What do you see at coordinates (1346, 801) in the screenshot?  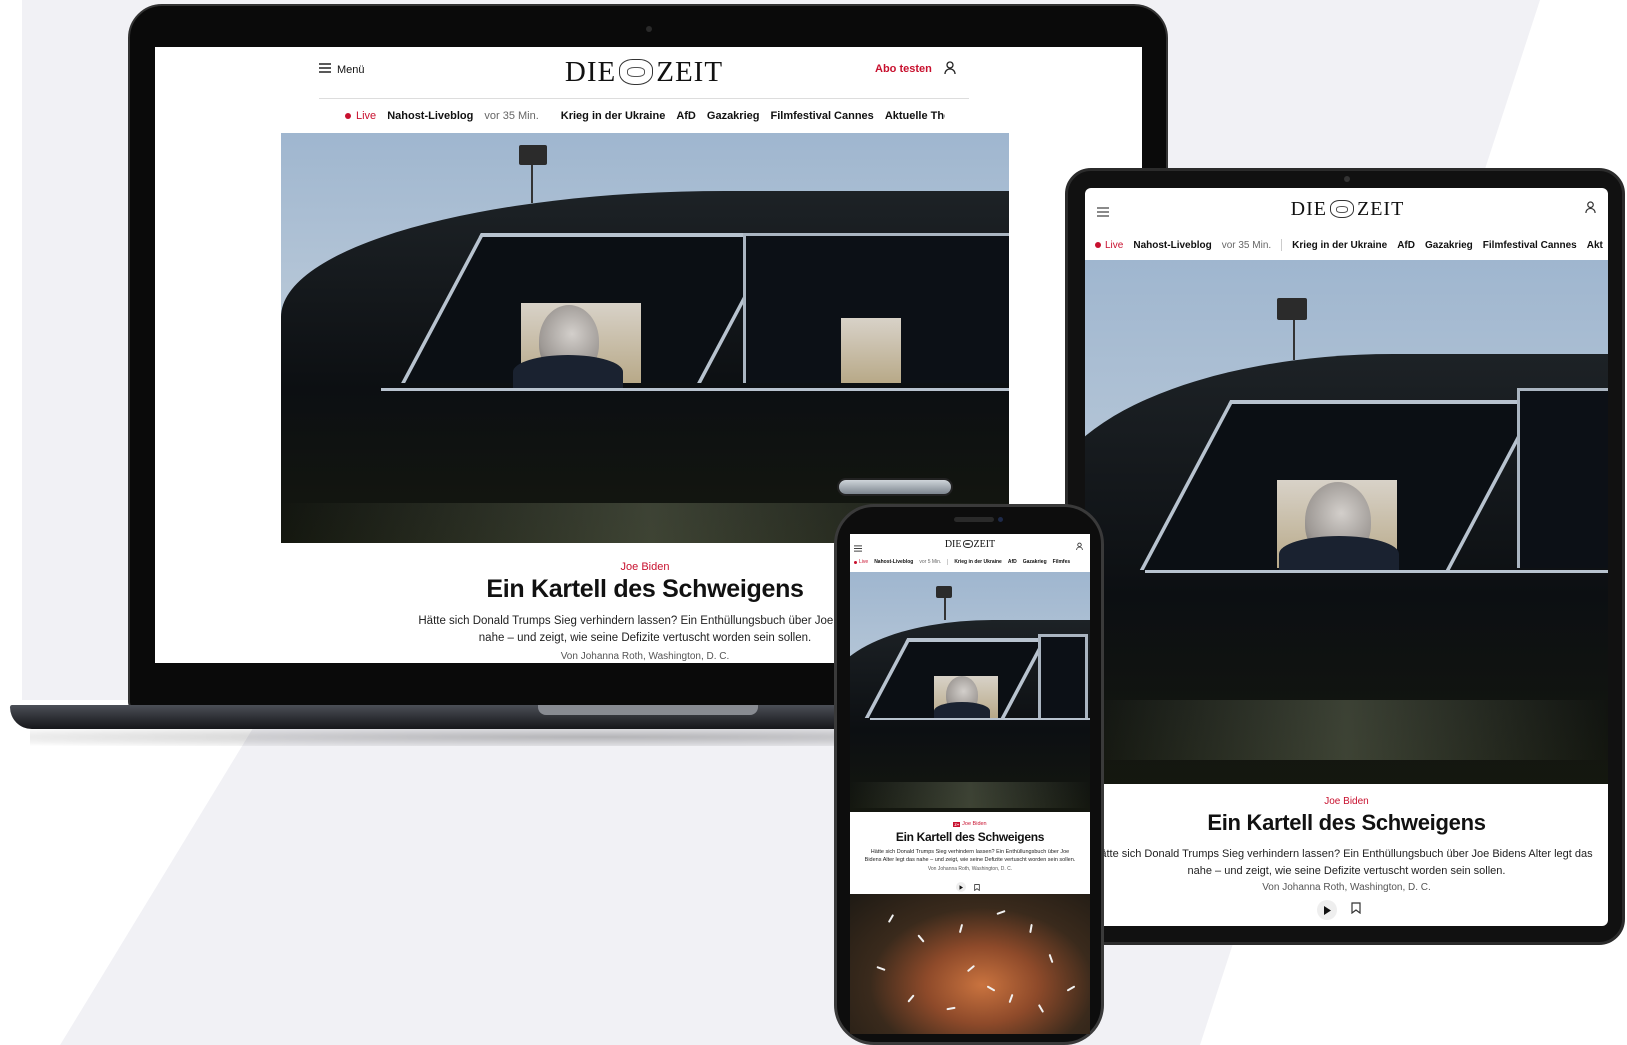 I see `article-kicker: Joe Biden` at bounding box center [1346, 801].